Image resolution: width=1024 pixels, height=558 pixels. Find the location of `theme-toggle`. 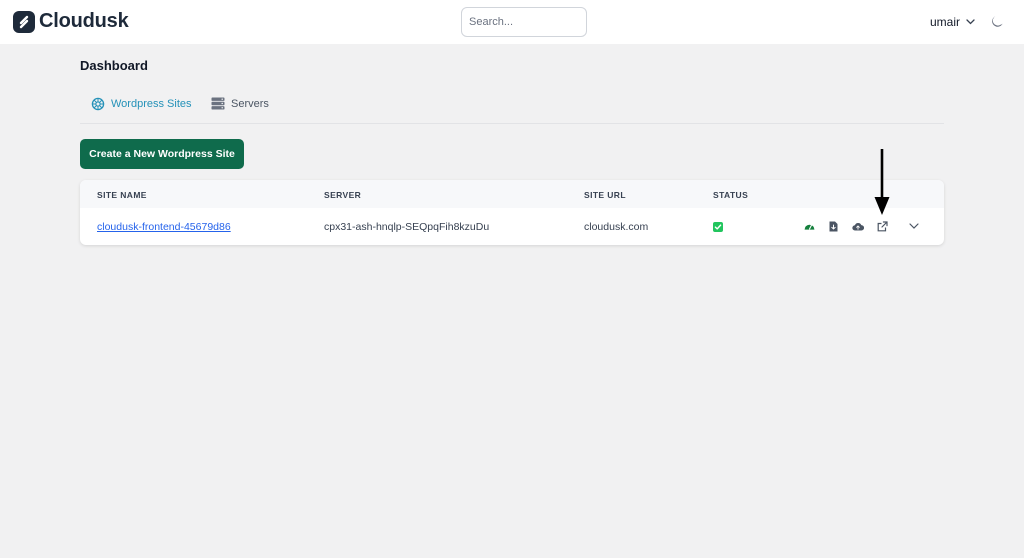

theme-toggle is located at coordinates (997, 24).